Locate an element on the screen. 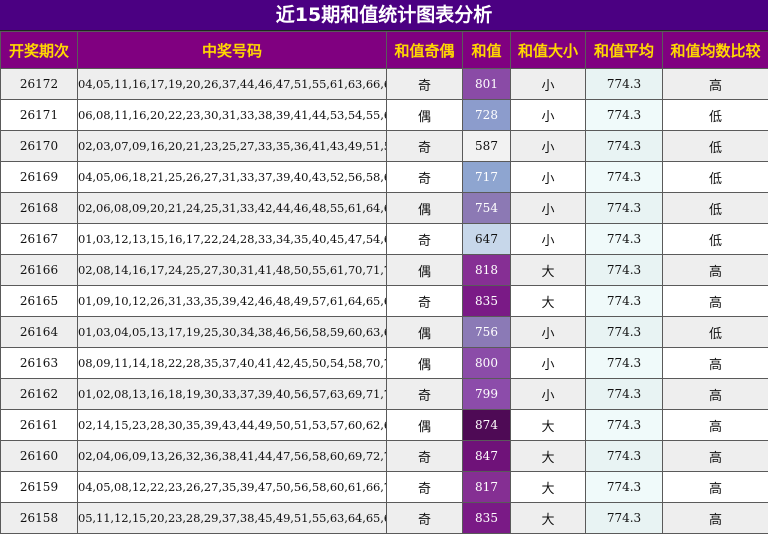 The image size is (768, 534). header-numbers: 中奖号码 is located at coordinates (232, 50).